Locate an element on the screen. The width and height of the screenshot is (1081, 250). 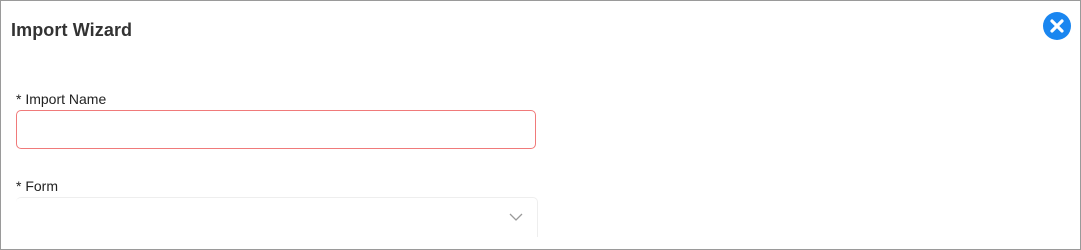
close-icon is located at coordinates (1057, 26).